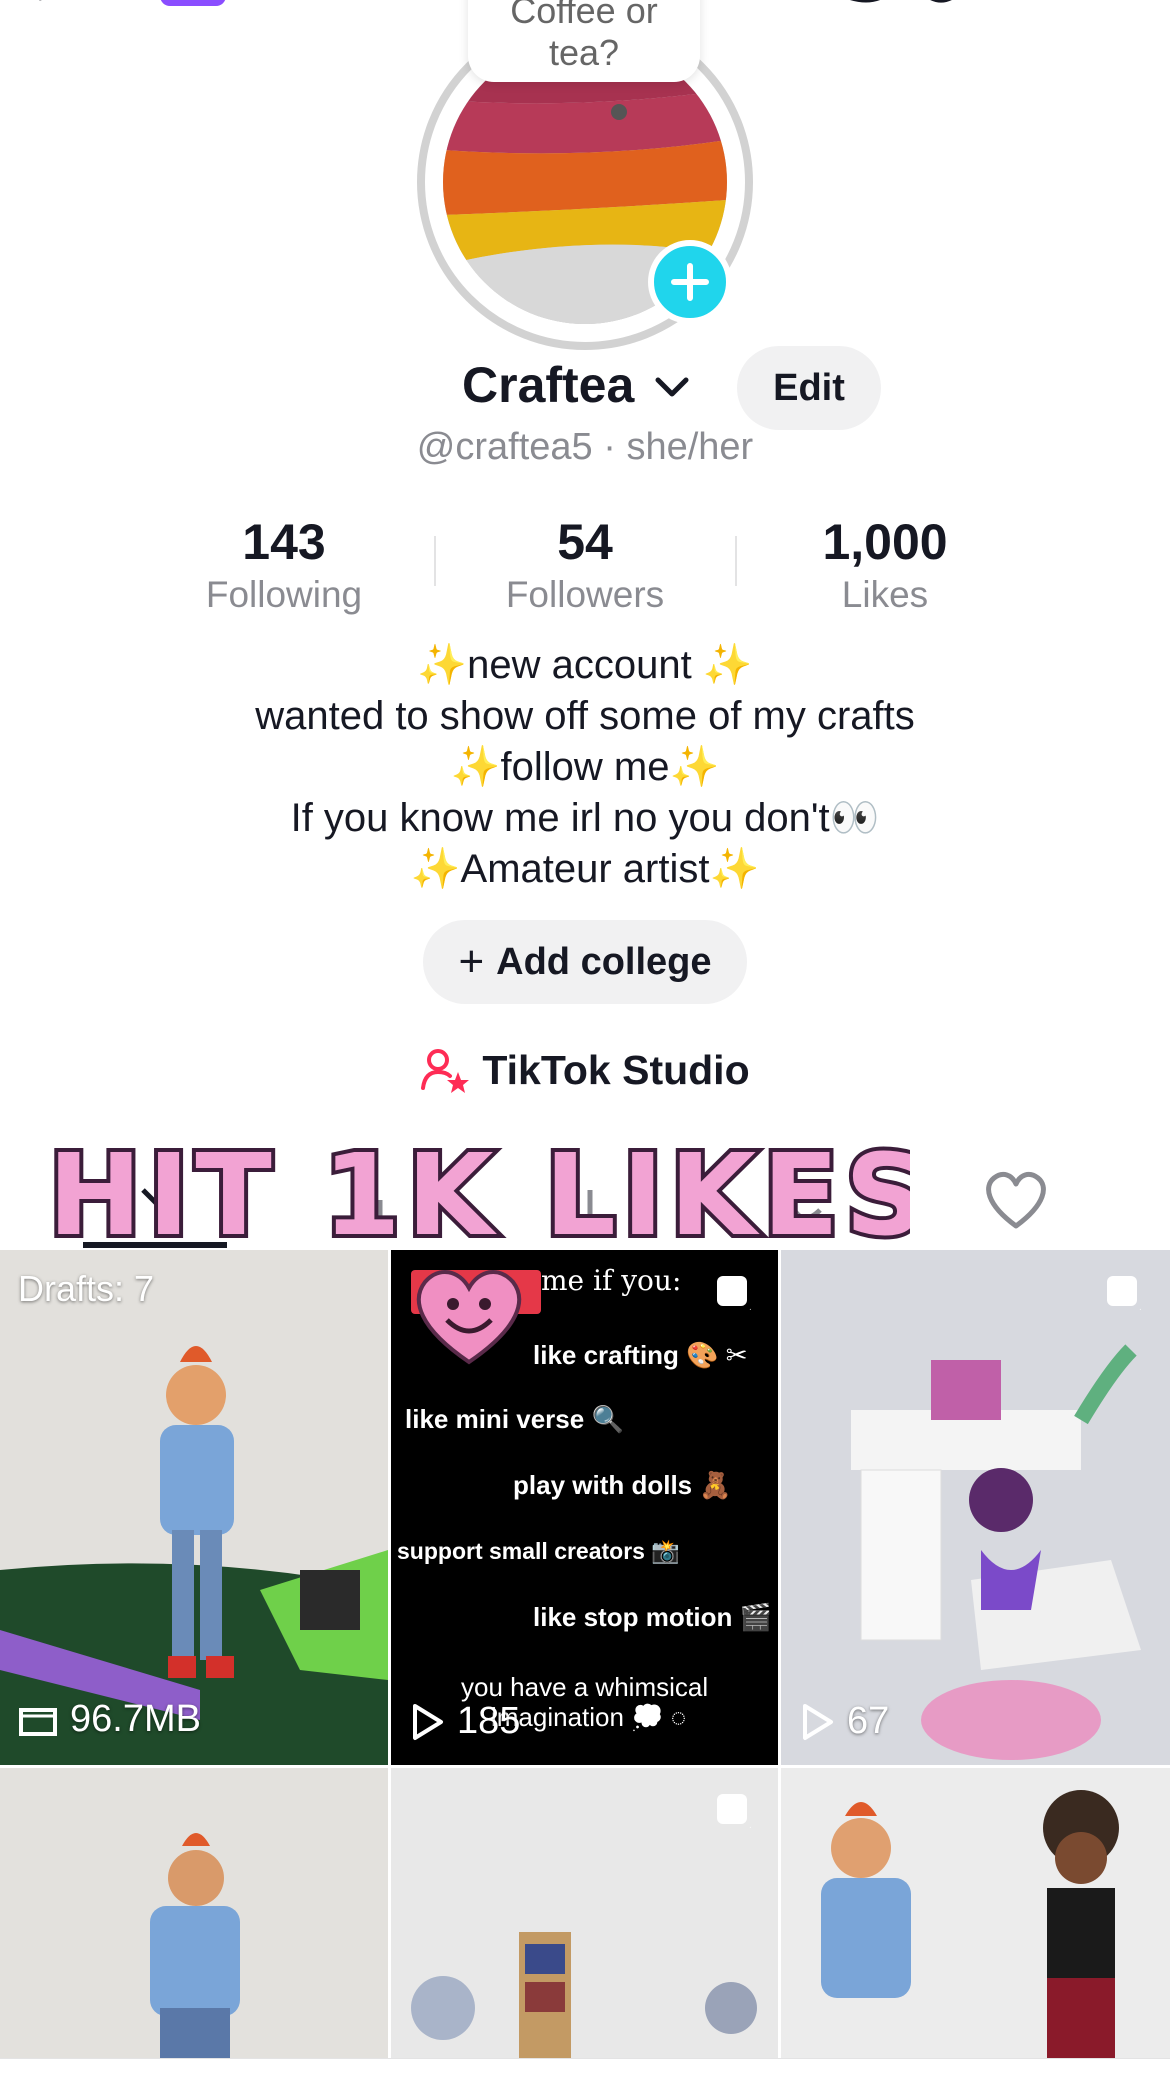  Describe the element at coordinates (514, 1419) in the screenshot. I see `video-text-line: like mini verse 🔍` at that location.